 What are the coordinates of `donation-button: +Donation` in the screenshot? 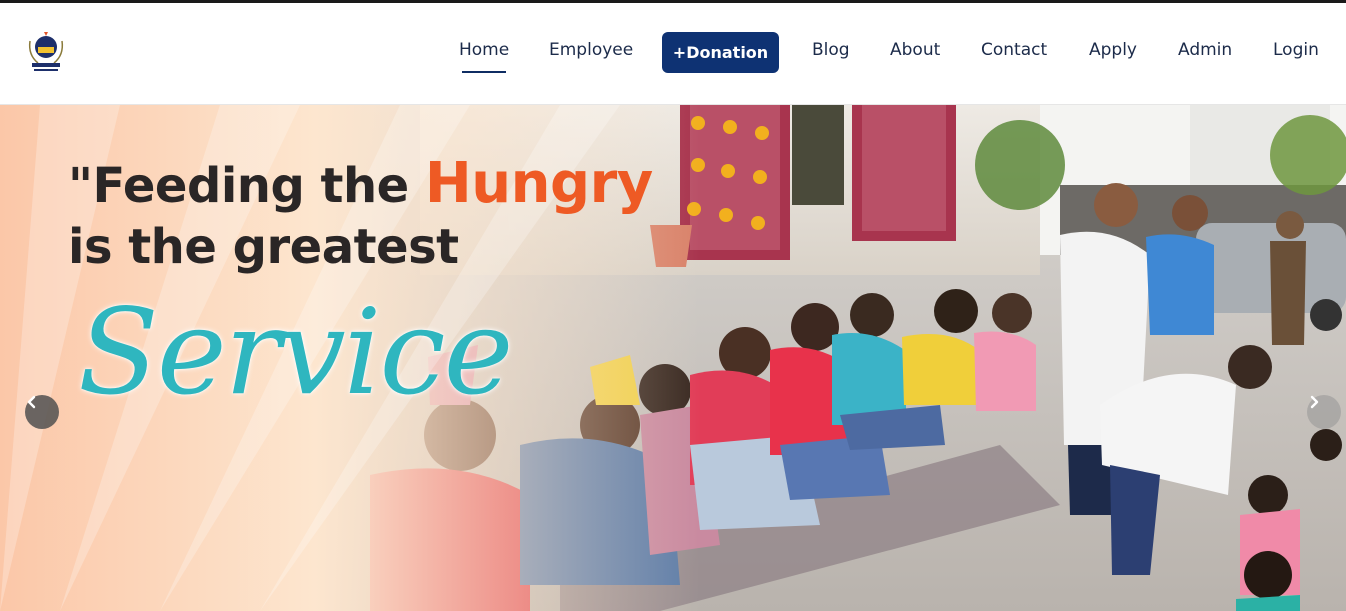 It's located at (720, 52).